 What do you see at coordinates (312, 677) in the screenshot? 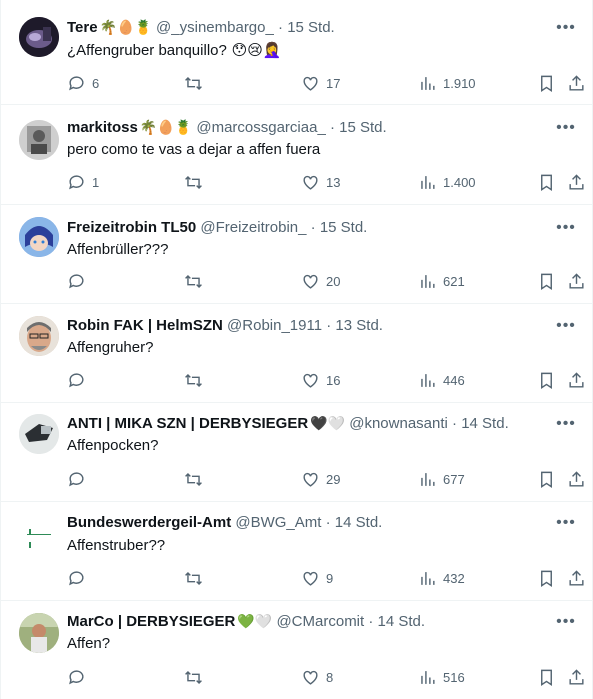
I see `like-button: 8` at bounding box center [312, 677].